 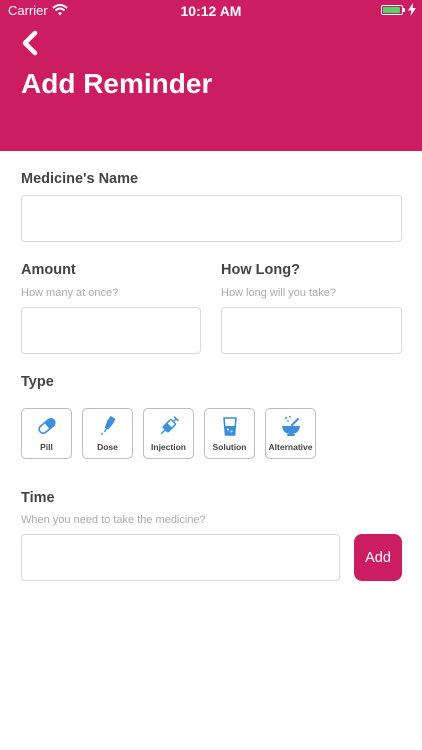 I want to click on type-label-solution: Solution, so click(x=229, y=447).